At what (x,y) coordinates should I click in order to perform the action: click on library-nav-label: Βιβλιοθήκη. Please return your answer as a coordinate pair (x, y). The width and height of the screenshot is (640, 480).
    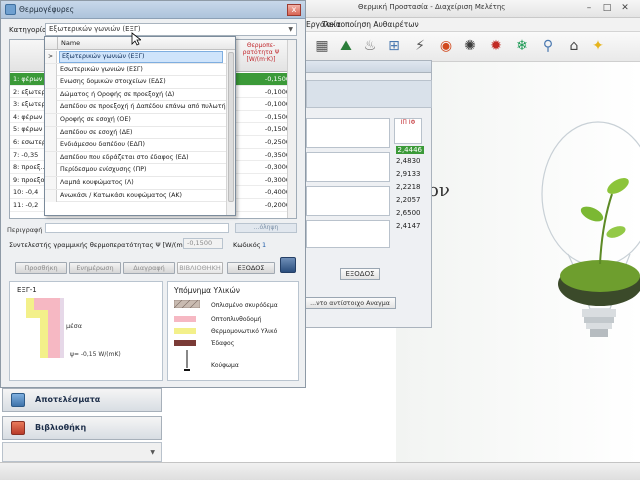
    Looking at the image, I should click on (61, 427).